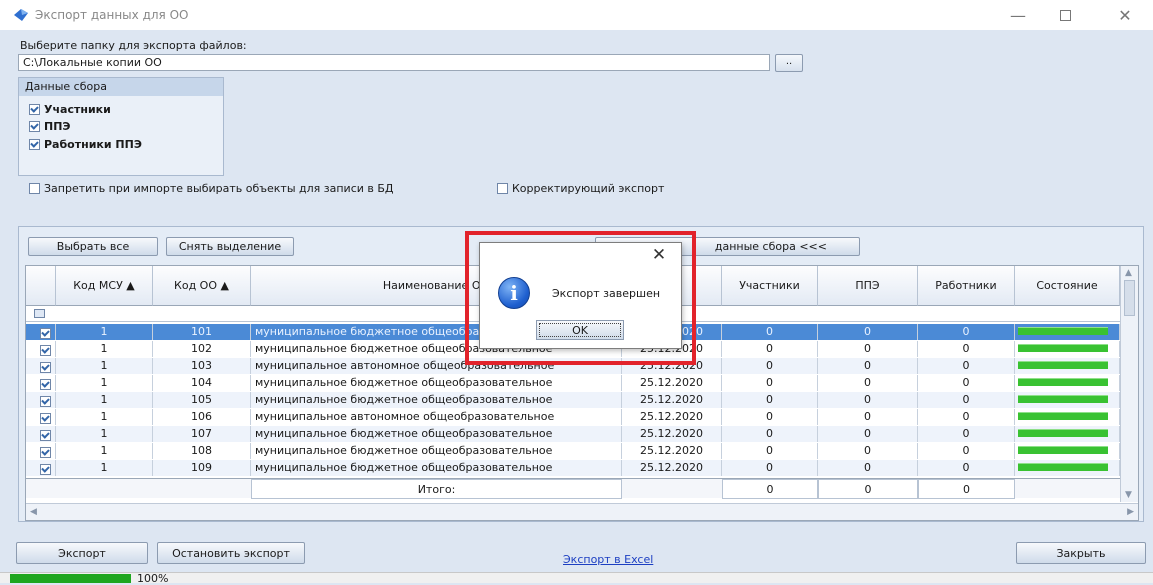  I want to click on cell-state, so click(1067, 400).